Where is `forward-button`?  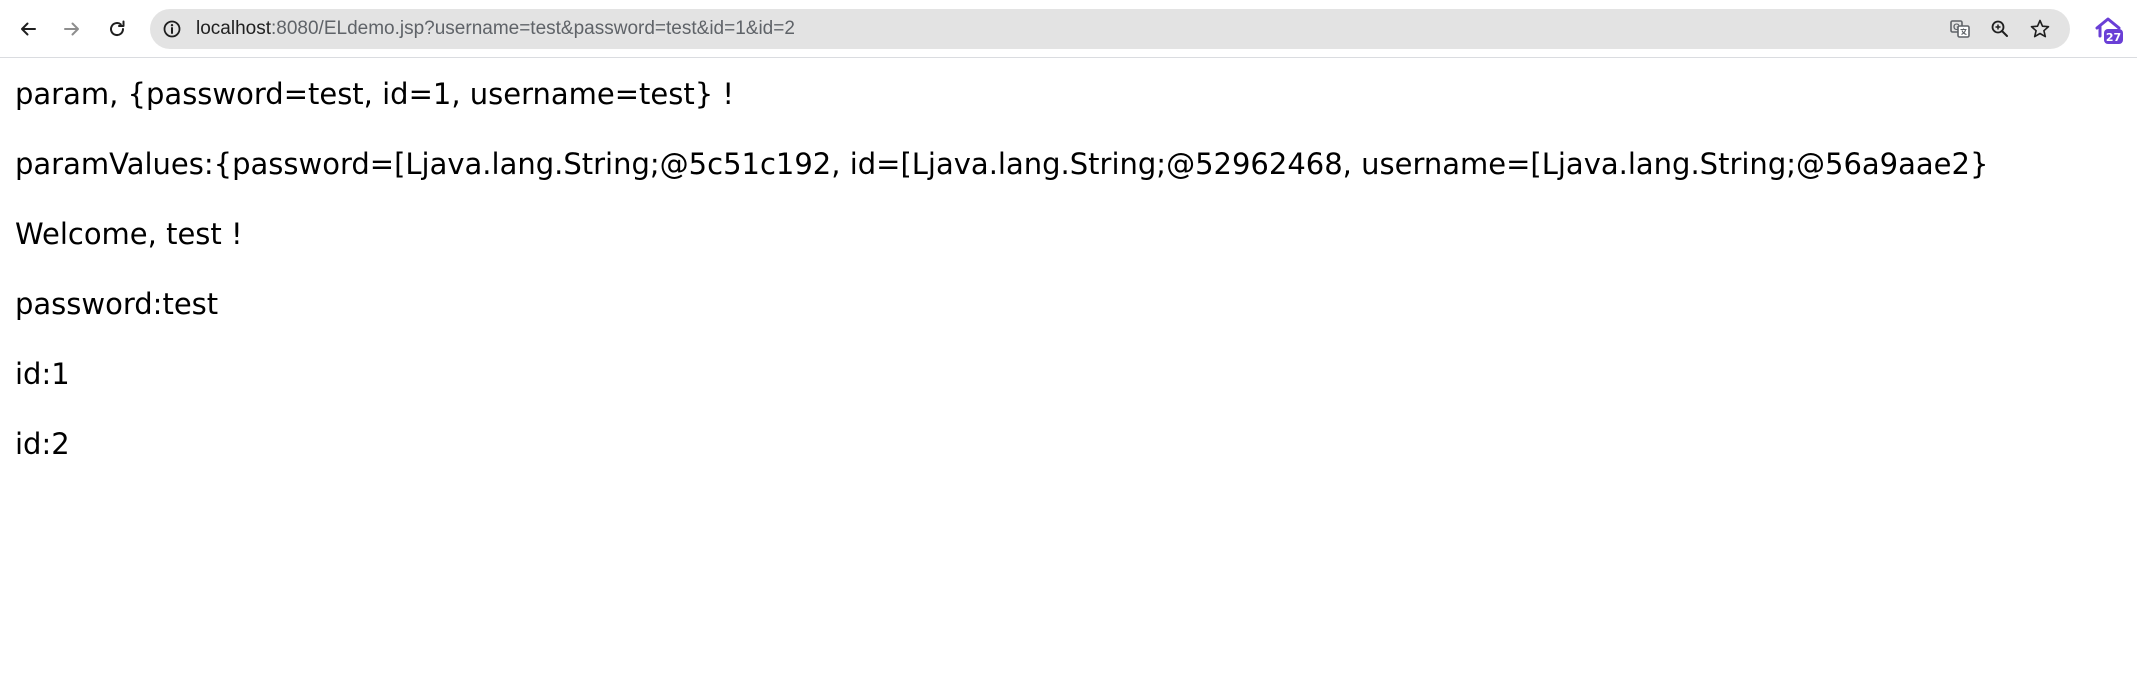
forward-button is located at coordinates (72, 29).